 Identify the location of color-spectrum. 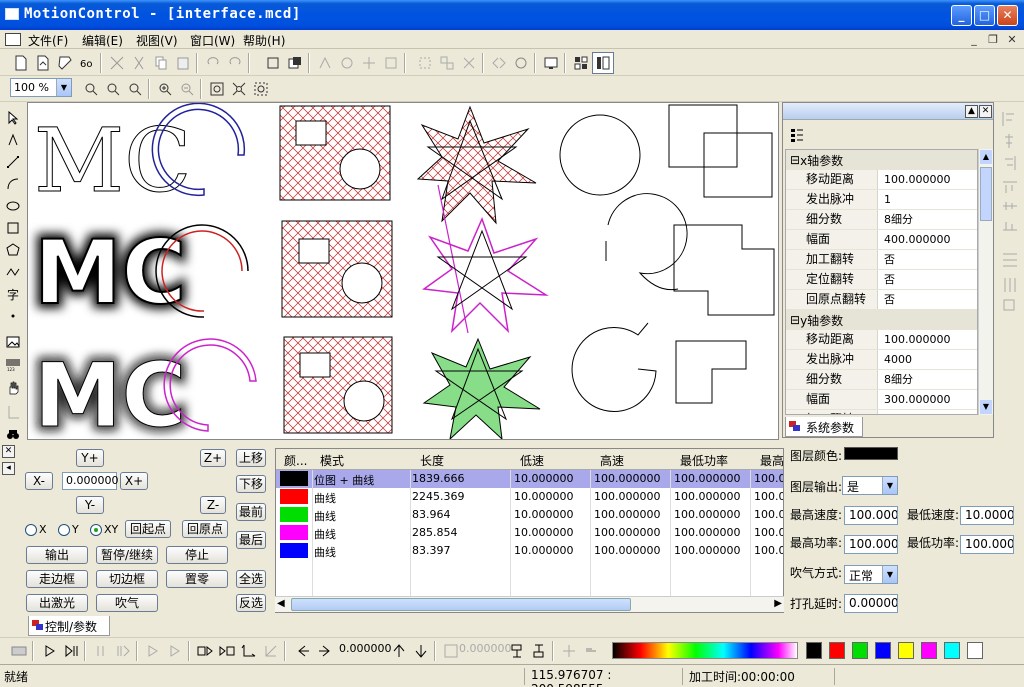
(705, 650).